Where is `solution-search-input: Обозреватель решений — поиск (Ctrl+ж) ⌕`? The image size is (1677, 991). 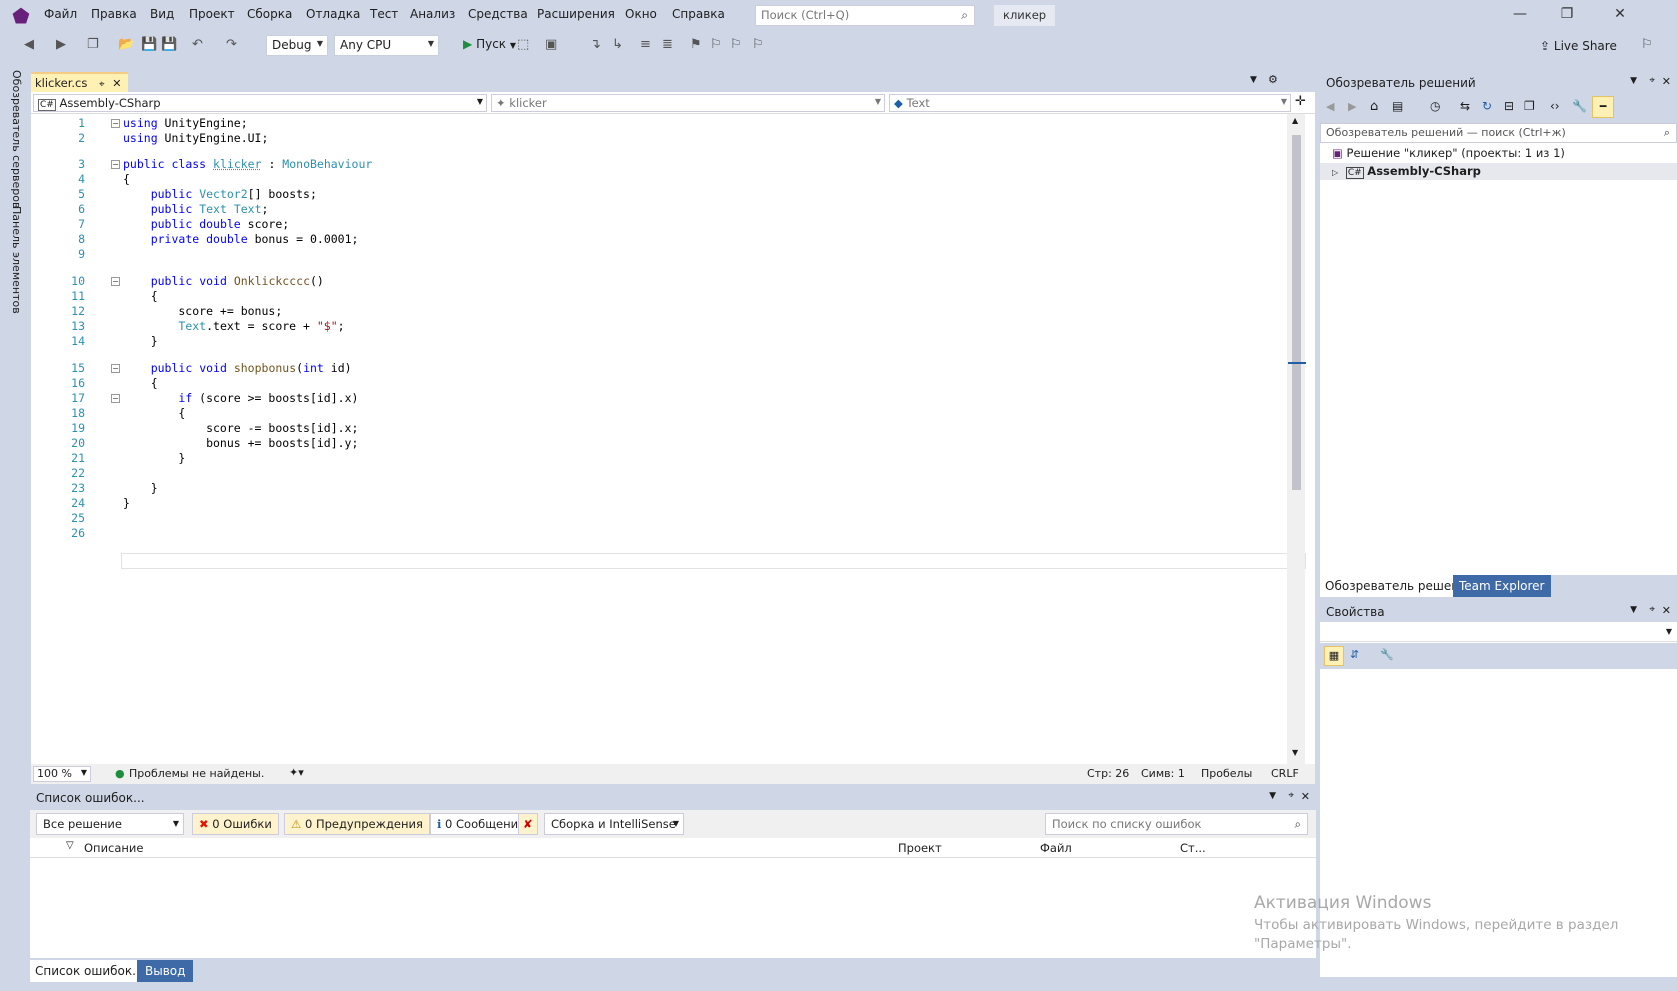
solution-search-input: Обозреватель решений — поиск (Ctrl+ж) ⌕ is located at coordinates (1498, 133).